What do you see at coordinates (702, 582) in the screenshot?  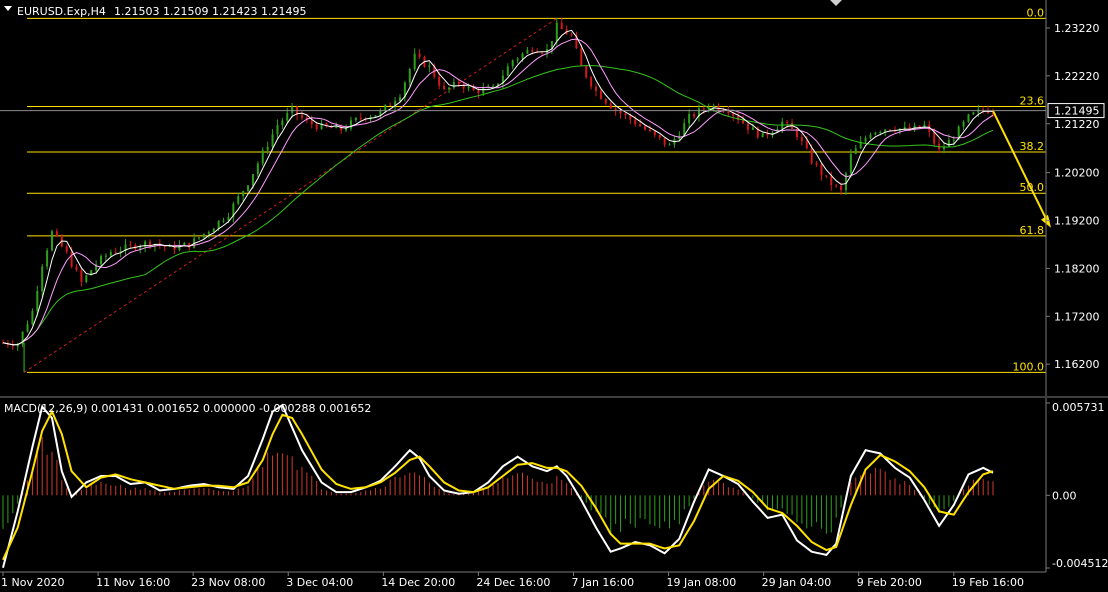 I see `time-tick-label: 19 Jan 08:00` at bounding box center [702, 582].